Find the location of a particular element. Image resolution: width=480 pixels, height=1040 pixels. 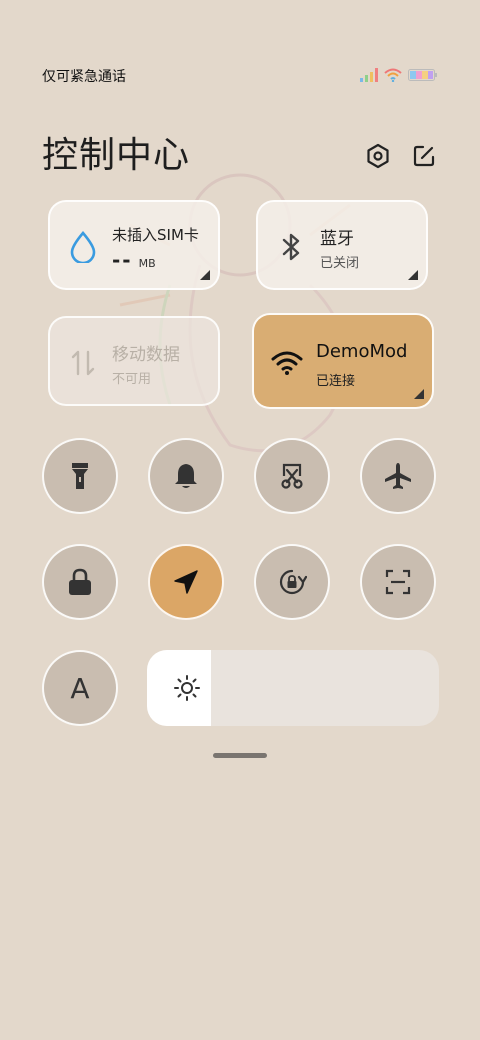

data-usage-number: -- is located at coordinates (122, 260).